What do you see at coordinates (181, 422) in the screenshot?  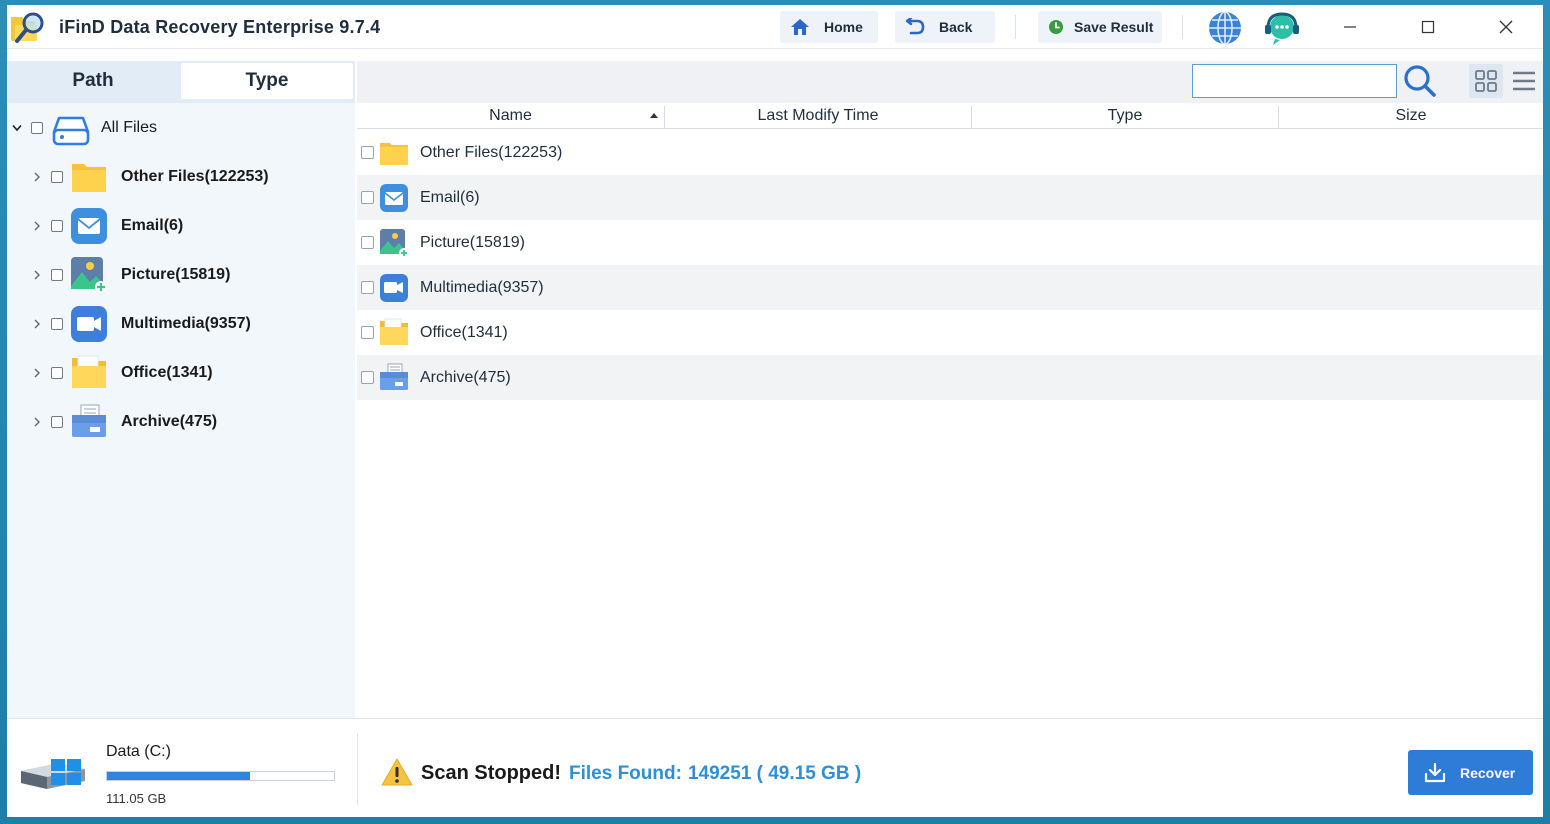 I see `tree-item-archive: Archive(475)` at bounding box center [181, 422].